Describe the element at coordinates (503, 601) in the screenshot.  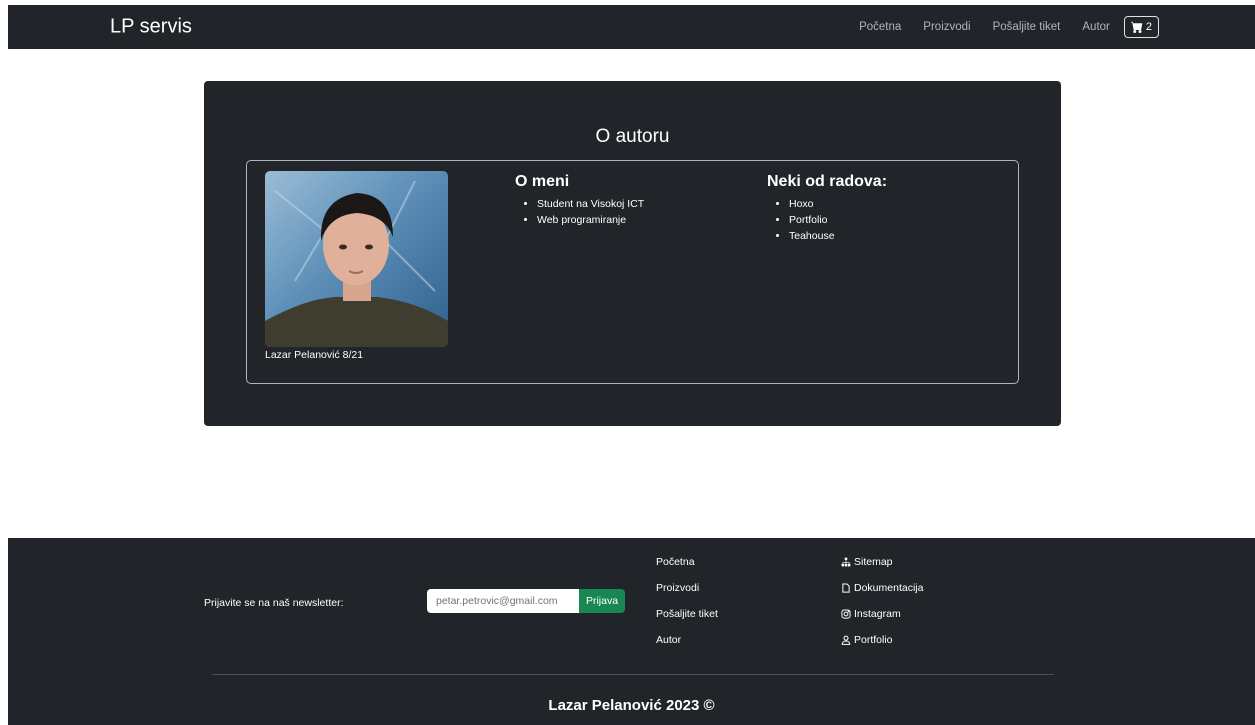
I see `newsletter-email-input` at that location.